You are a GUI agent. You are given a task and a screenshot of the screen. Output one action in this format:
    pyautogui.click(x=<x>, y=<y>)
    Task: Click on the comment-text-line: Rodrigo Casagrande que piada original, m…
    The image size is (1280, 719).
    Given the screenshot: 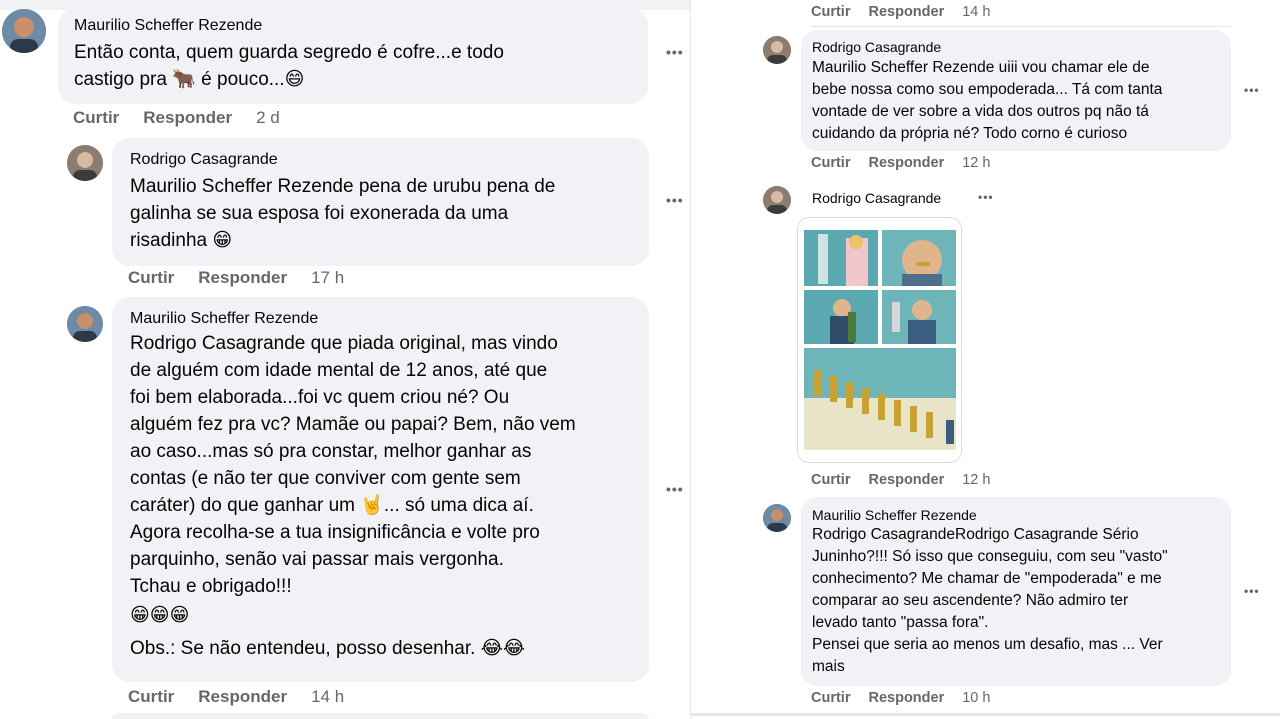 What is the action you would take?
    pyautogui.click(x=344, y=343)
    